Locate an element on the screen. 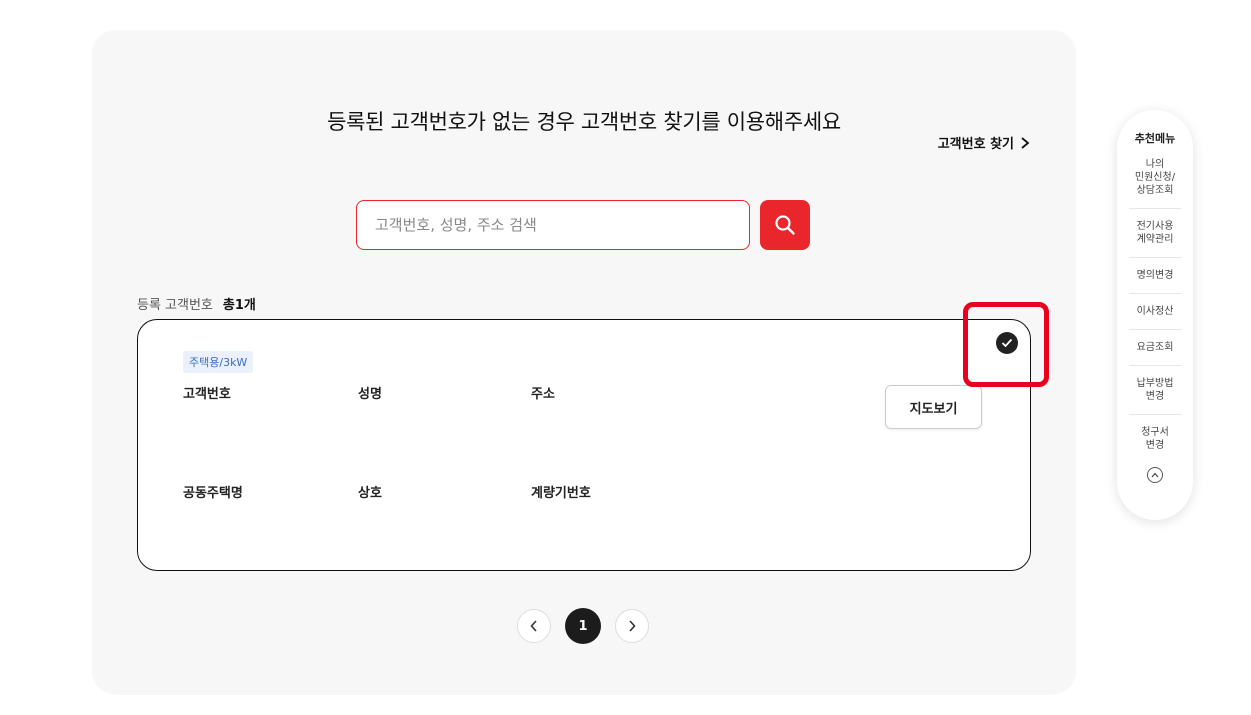  search-icon is located at coordinates (785, 225).